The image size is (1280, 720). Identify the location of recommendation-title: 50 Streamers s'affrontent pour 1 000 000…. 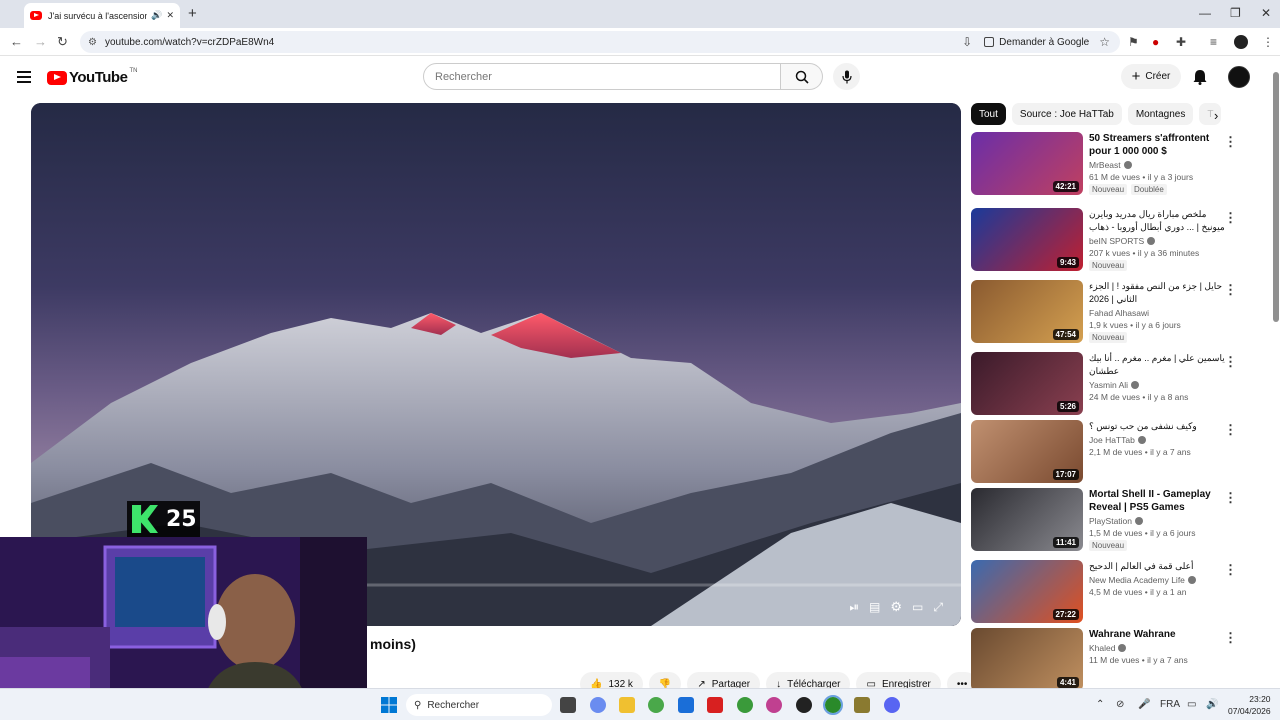
(1158, 145).